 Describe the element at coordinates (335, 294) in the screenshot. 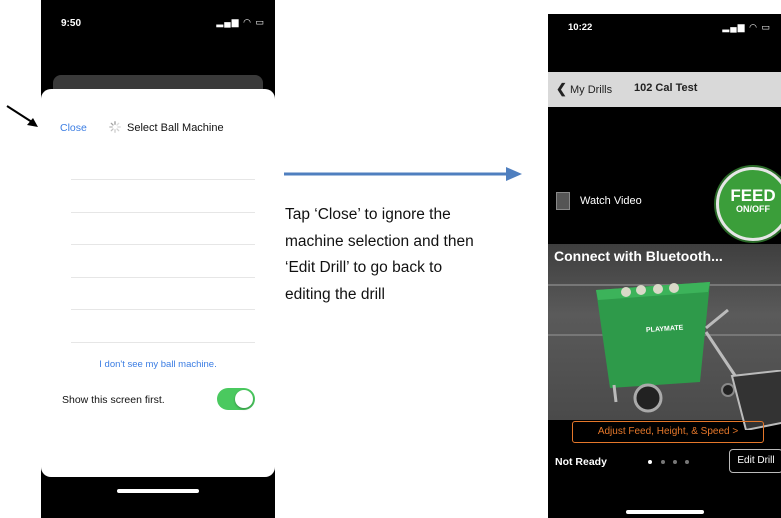

I see `instruction-line: editing the drill` at that location.